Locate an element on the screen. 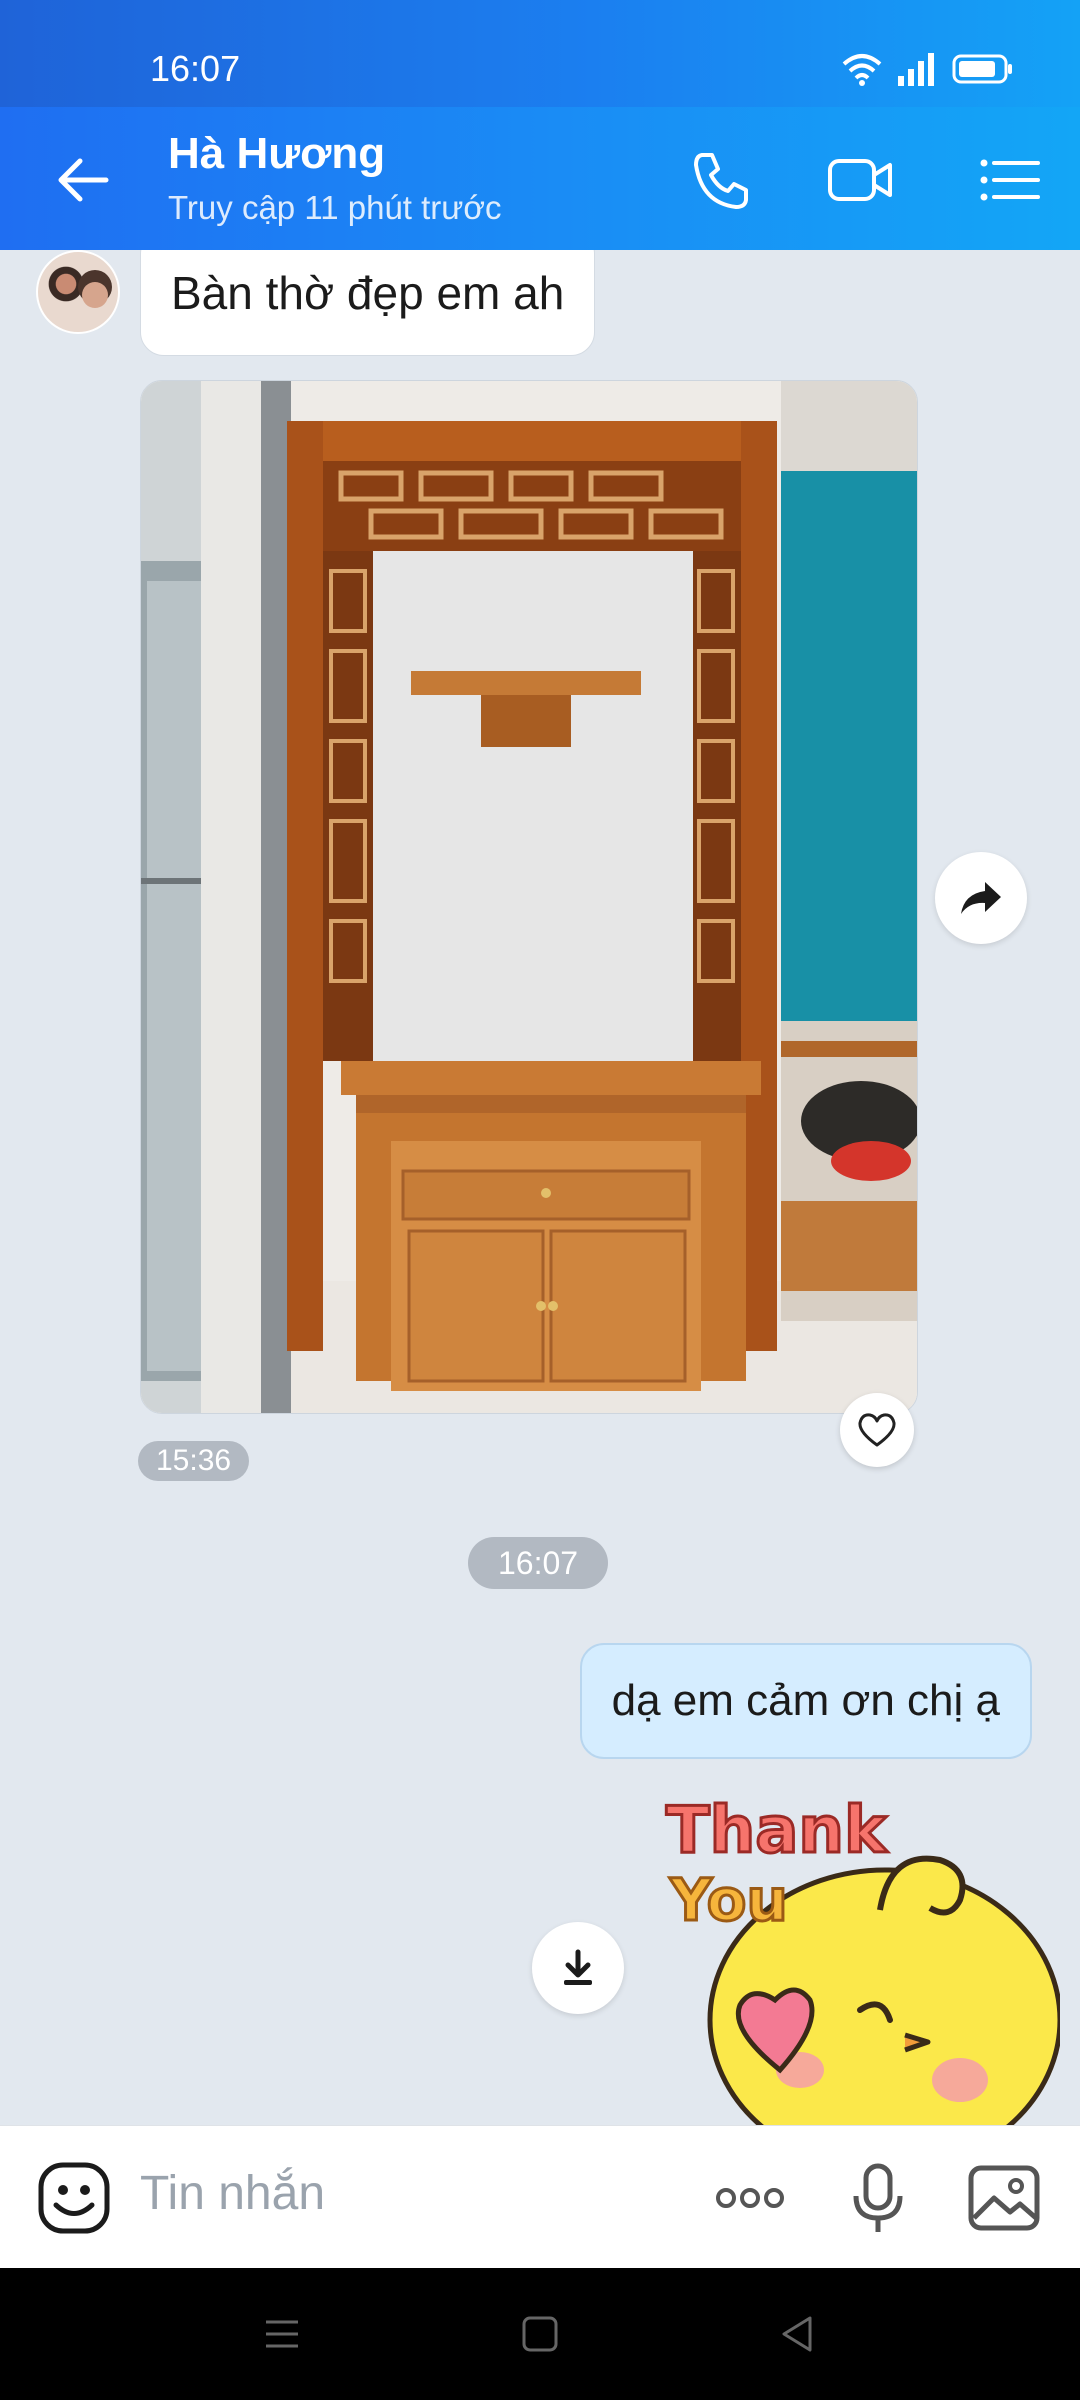  battery-icon is located at coordinates (982, 69).